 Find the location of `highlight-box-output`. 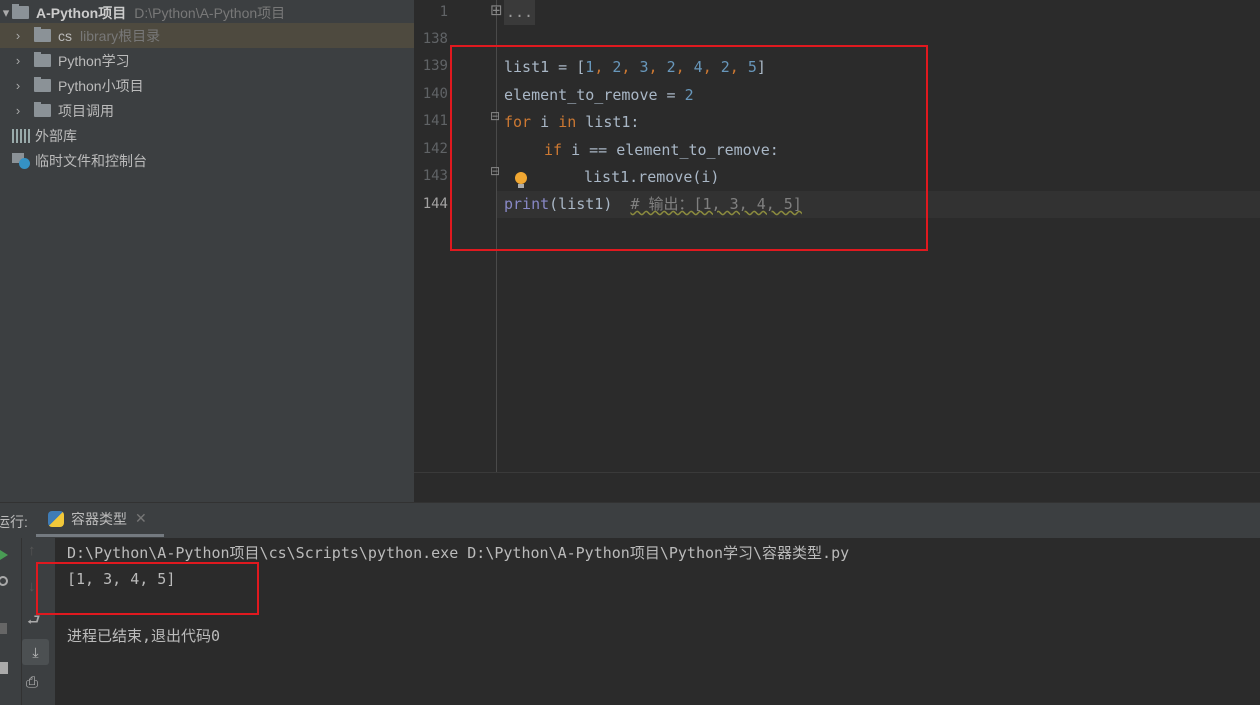

highlight-box-output is located at coordinates (147, 588).